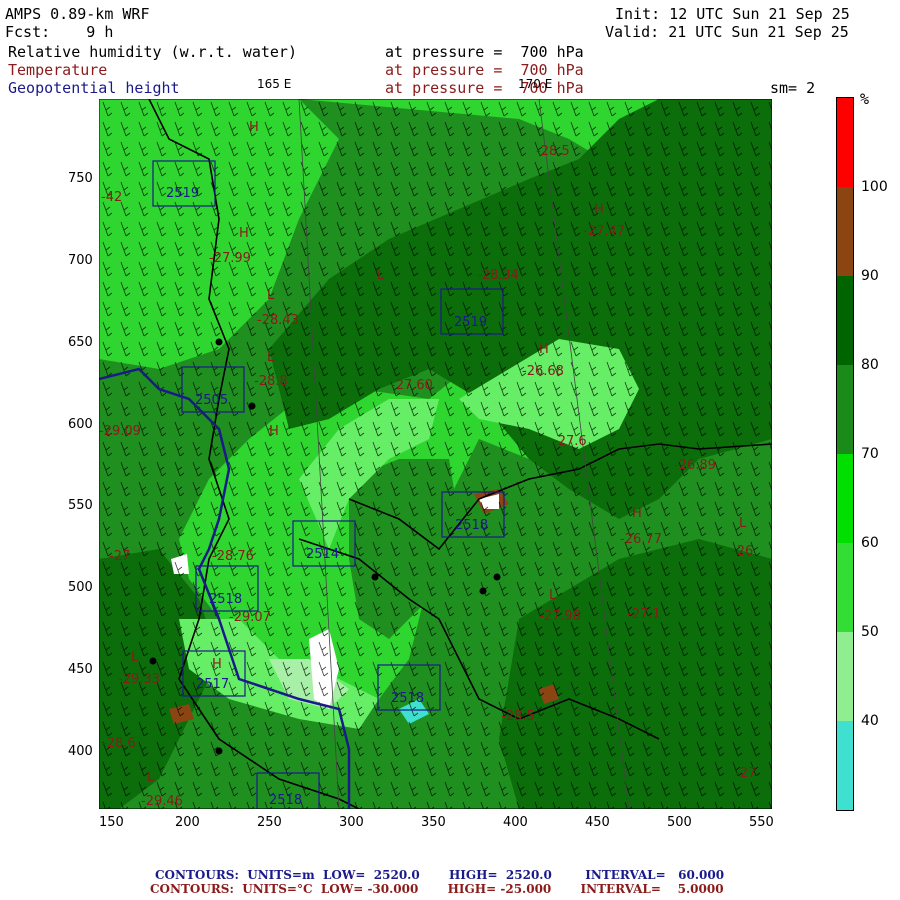  What do you see at coordinates (761, 822) in the screenshot?
I see `x-tick: 550` at bounding box center [761, 822].